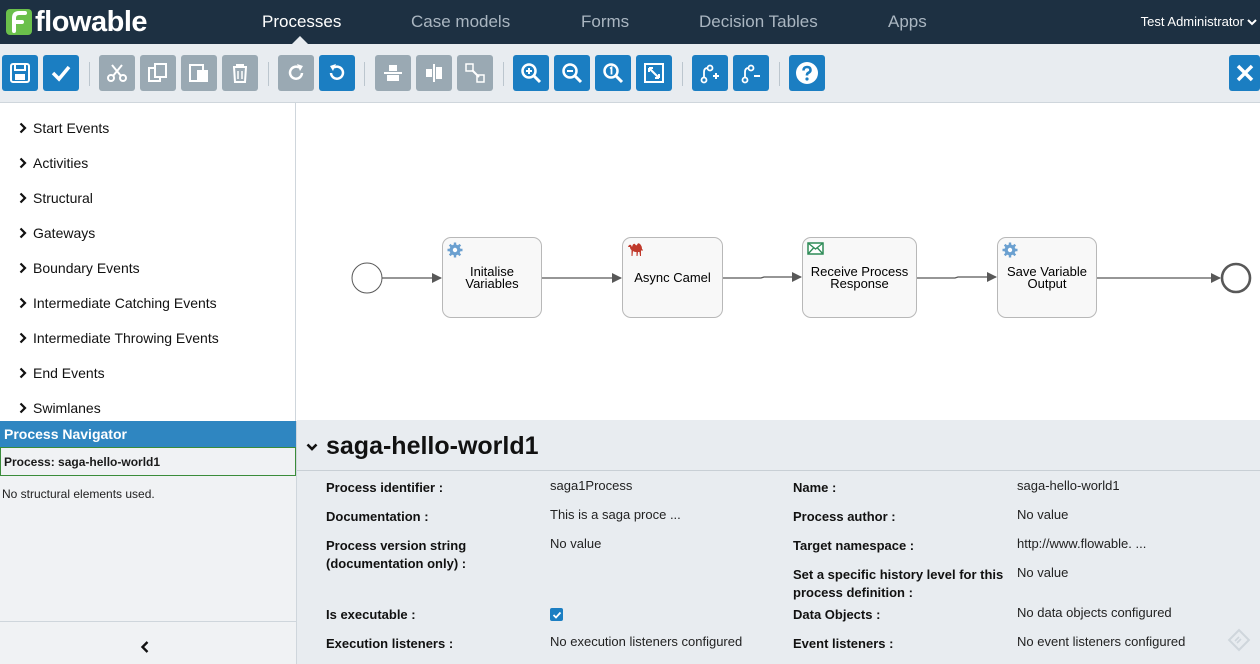 The width and height of the screenshot is (1260, 664). I want to click on service-task-initalise-variables: Initalise Variables, so click(492, 277).